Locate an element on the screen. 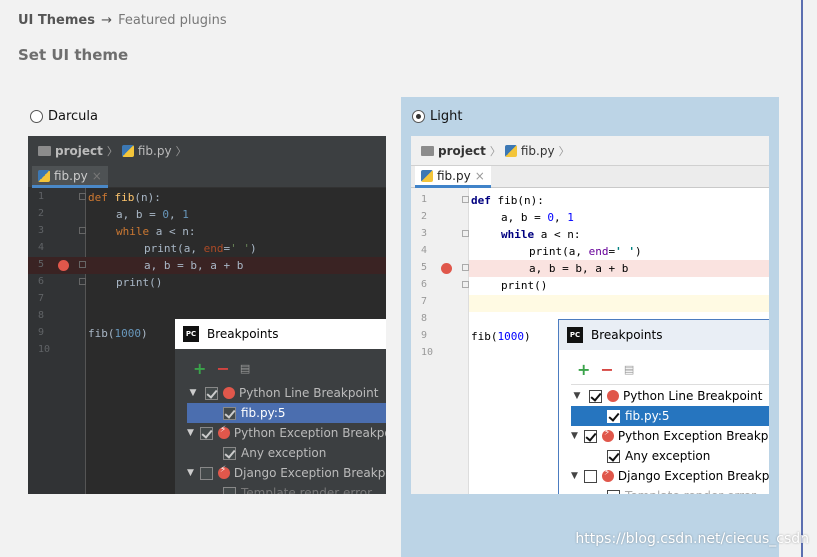  light-theme-option: Light is located at coordinates (437, 116).